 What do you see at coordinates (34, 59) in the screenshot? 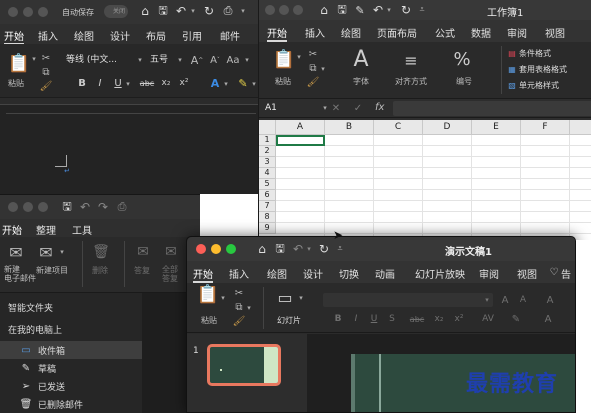
I see `paste-dropdown-icon: ▾` at bounding box center [34, 59].